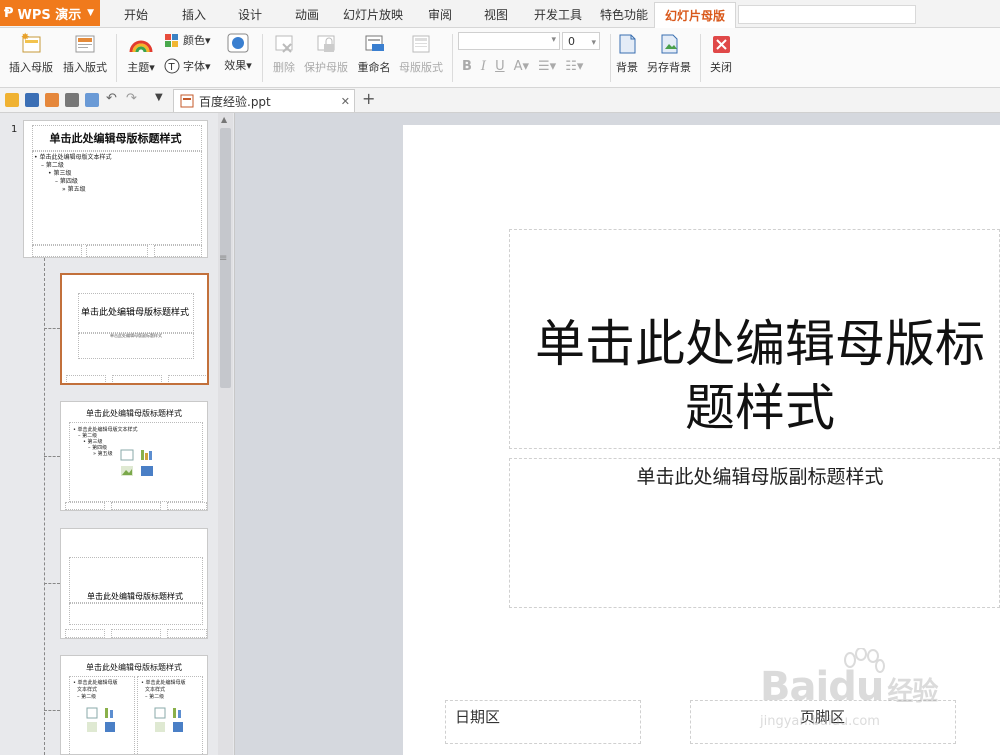 The image size is (1000, 755). What do you see at coordinates (669, 67) in the screenshot?
I see `save-background-label: 另存背景` at bounding box center [669, 67].